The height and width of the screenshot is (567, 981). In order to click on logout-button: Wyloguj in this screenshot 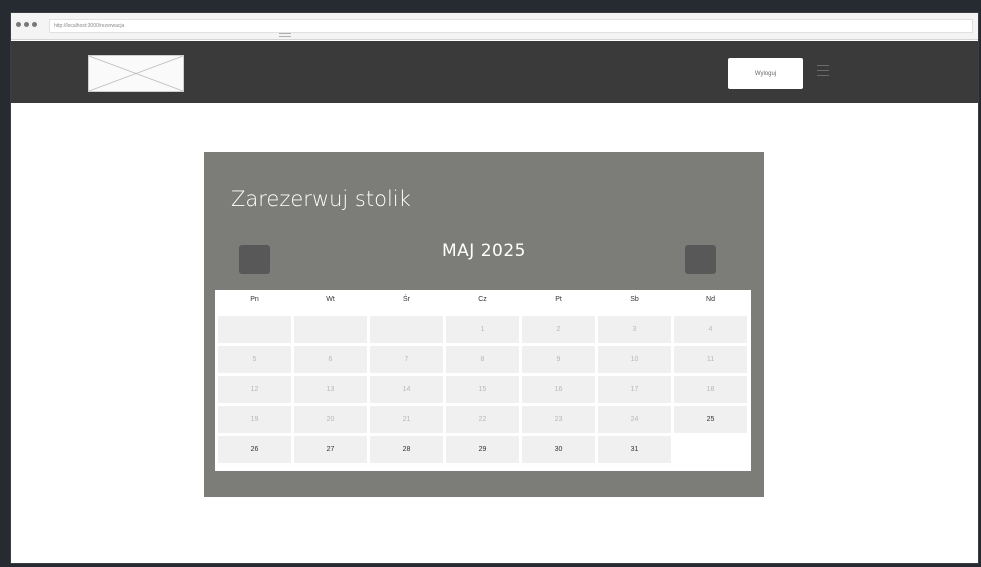, I will do `click(765, 73)`.